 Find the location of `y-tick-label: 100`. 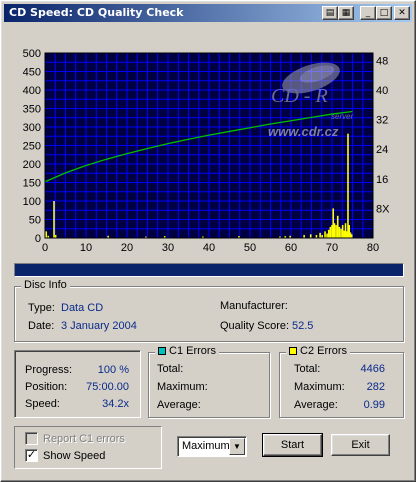

y-tick-label: 100 is located at coordinates (32, 202).